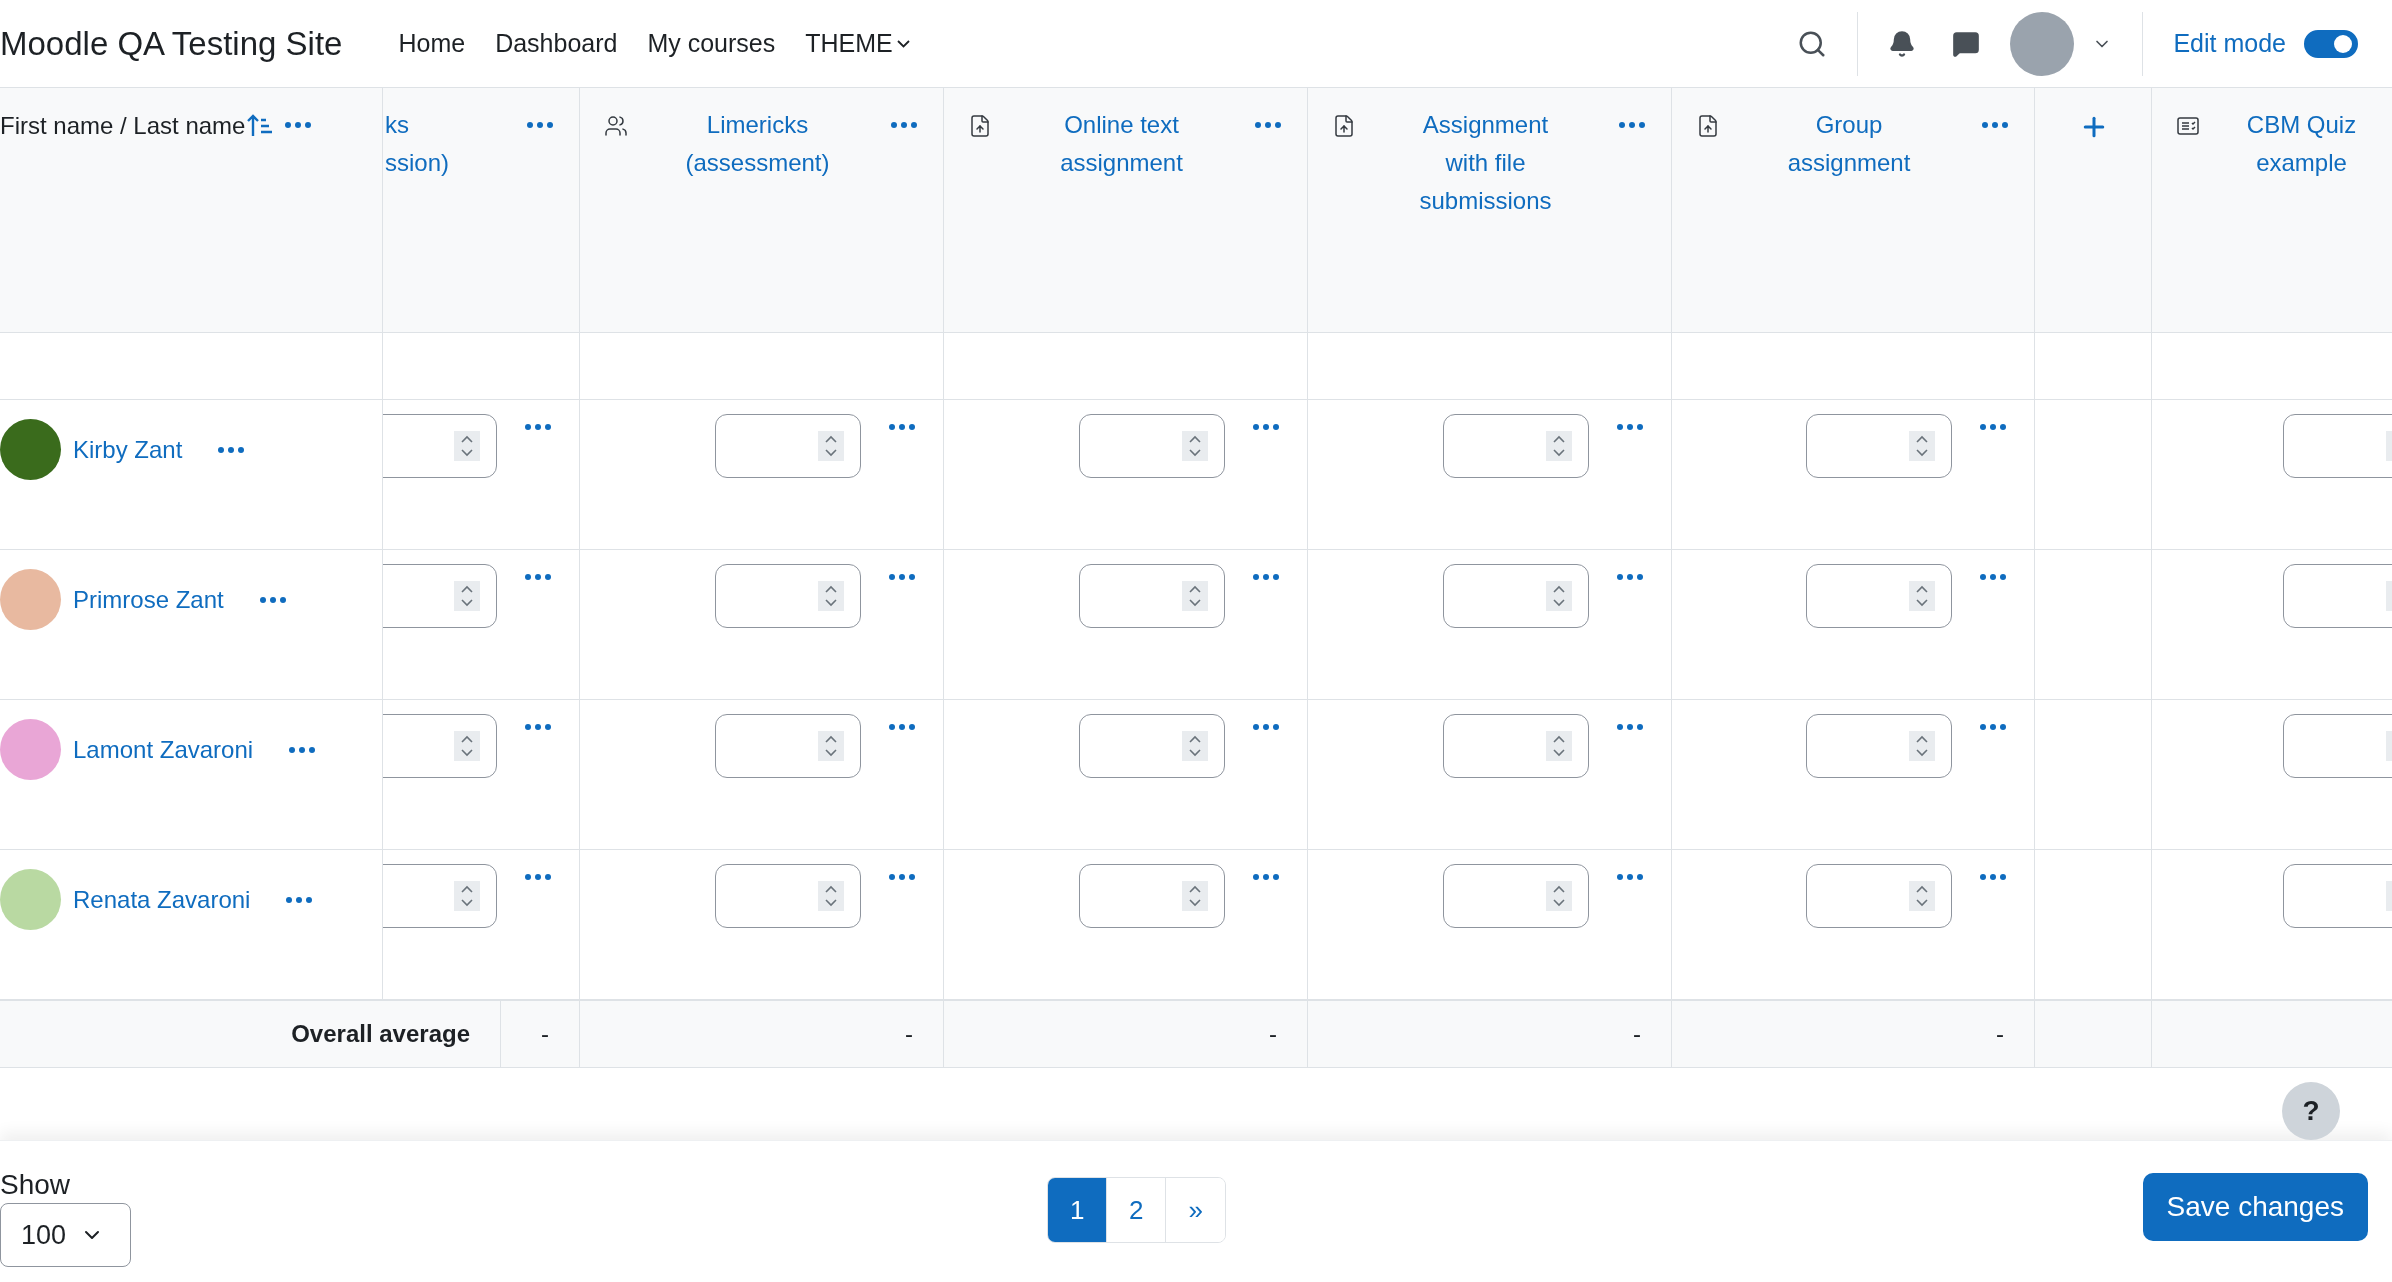 Image resolution: width=2392 pixels, height=1282 pixels. I want to click on student-name-link: Primrose Zant, so click(148, 599).